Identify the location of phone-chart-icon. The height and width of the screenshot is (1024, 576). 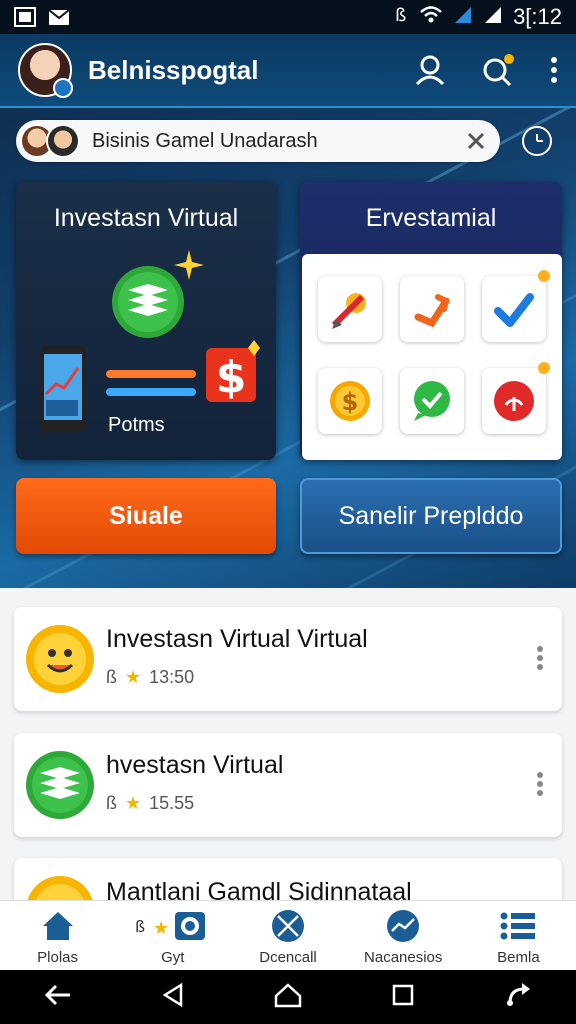
(63, 391).